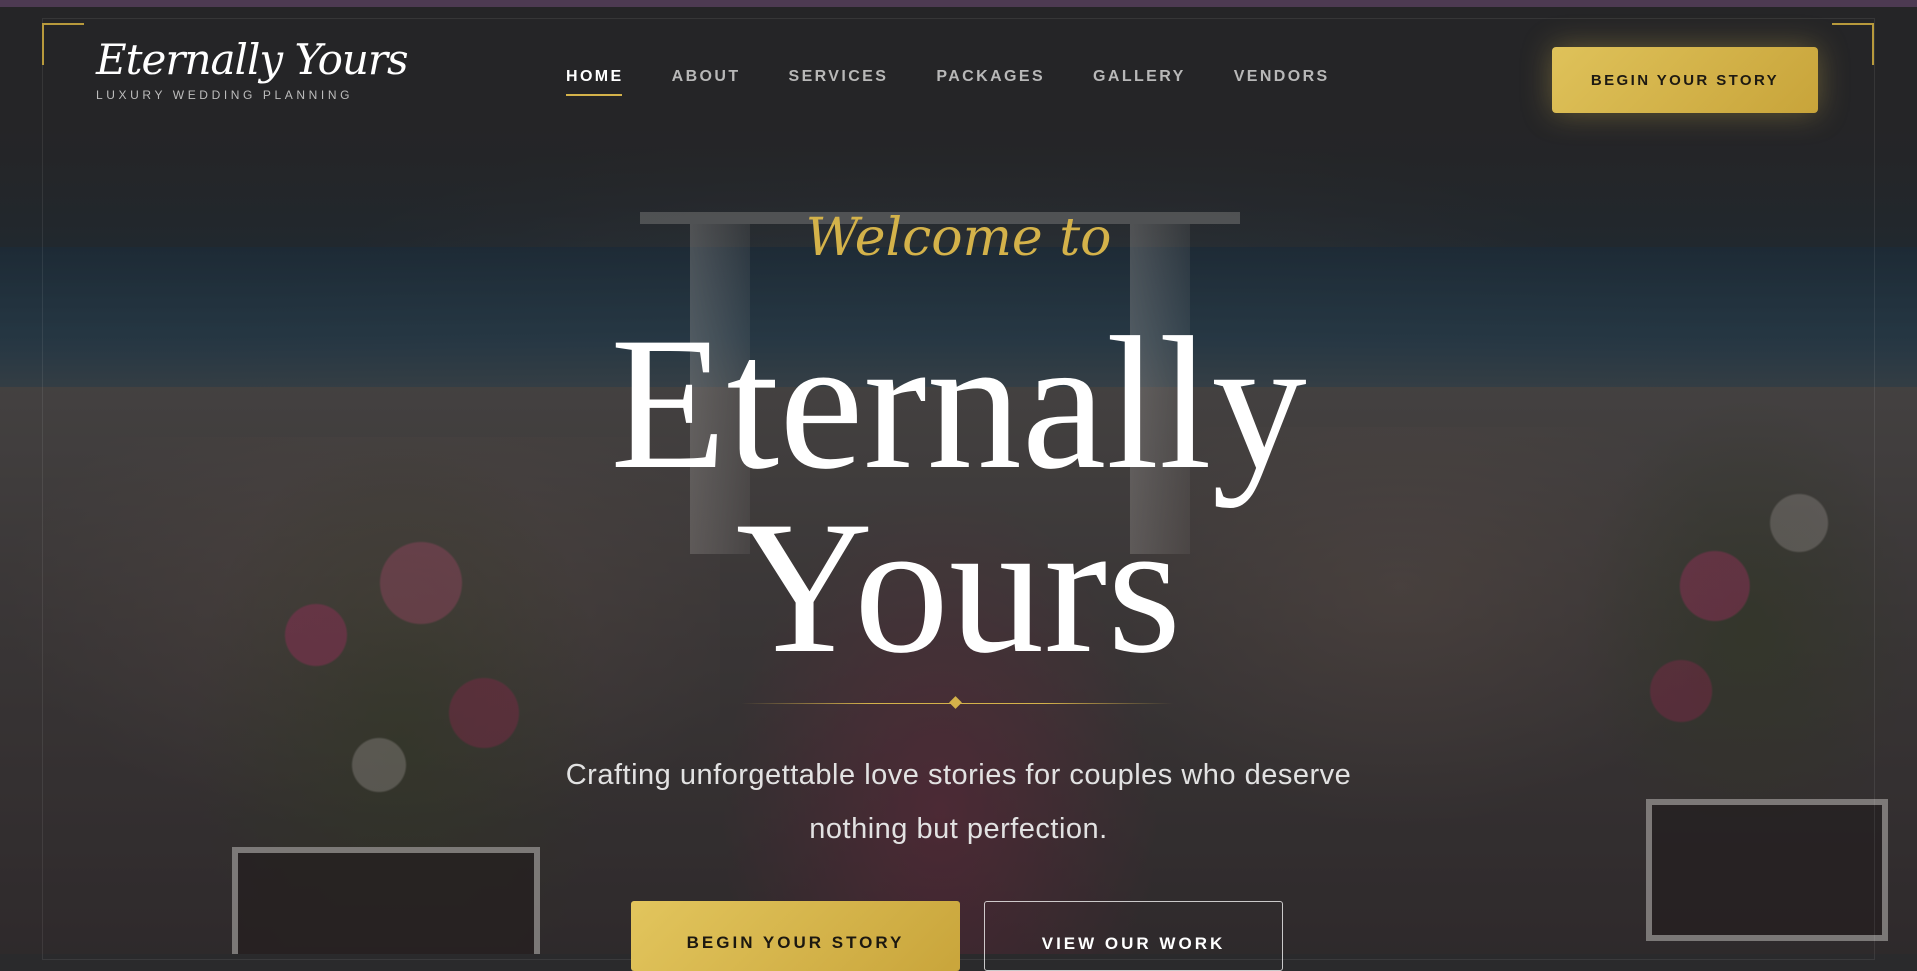 The height and width of the screenshot is (971, 1917). What do you see at coordinates (958, 3) in the screenshot?
I see `top-stripe` at bounding box center [958, 3].